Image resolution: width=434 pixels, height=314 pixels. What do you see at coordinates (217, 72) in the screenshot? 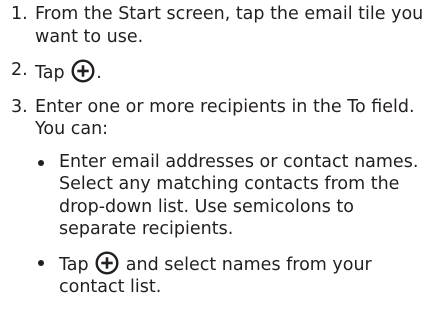
I see `step-2: 2. Tap .` at bounding box center [217, 72].